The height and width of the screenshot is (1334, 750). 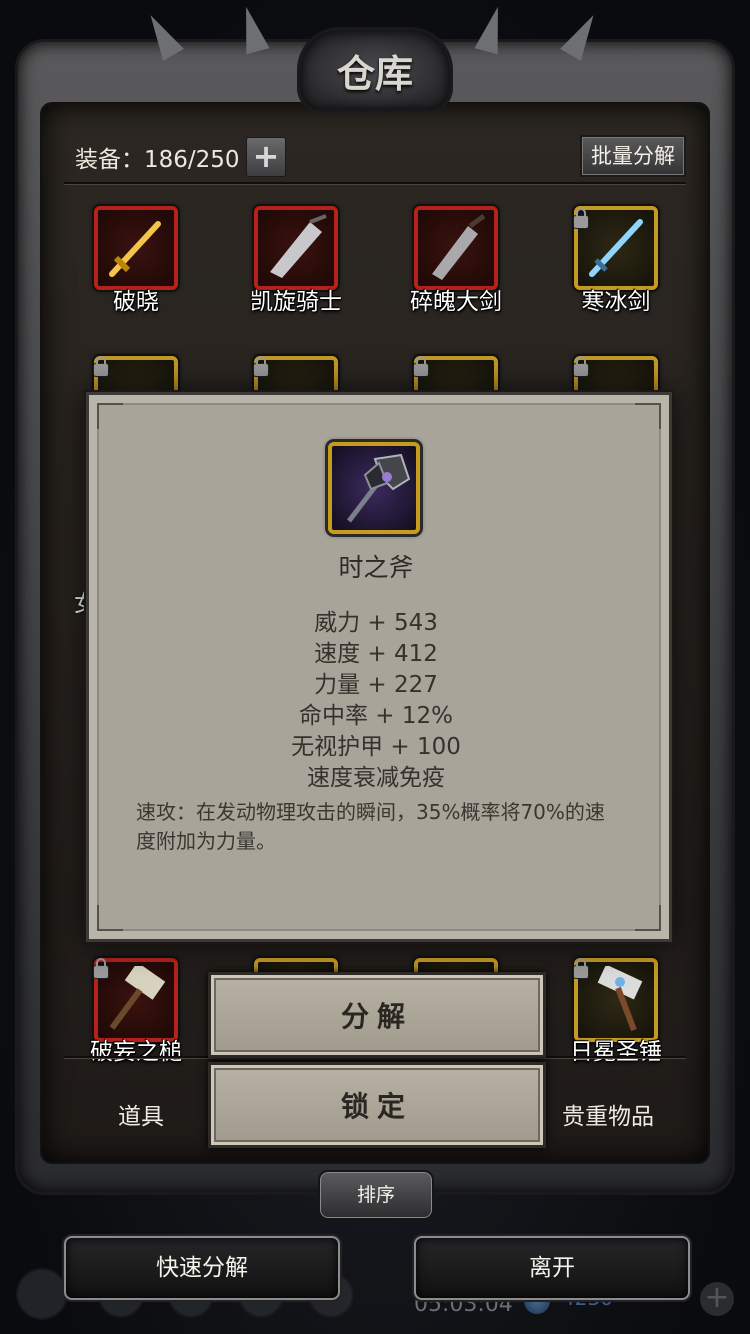 I want to click on bulk-decompose-button: 批量分解, so click(x=633, y=156).